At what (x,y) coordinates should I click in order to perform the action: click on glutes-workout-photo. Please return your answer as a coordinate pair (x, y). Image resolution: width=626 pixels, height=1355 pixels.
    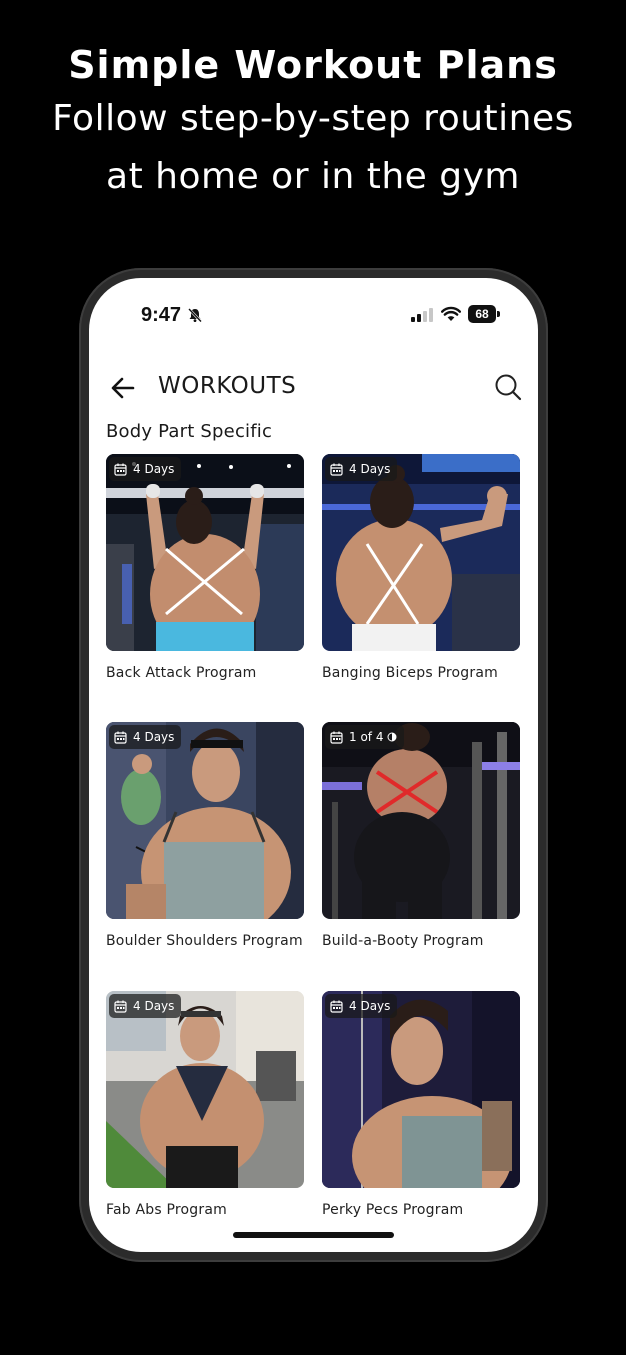
    Looking at the image, I should click on (421, 820).